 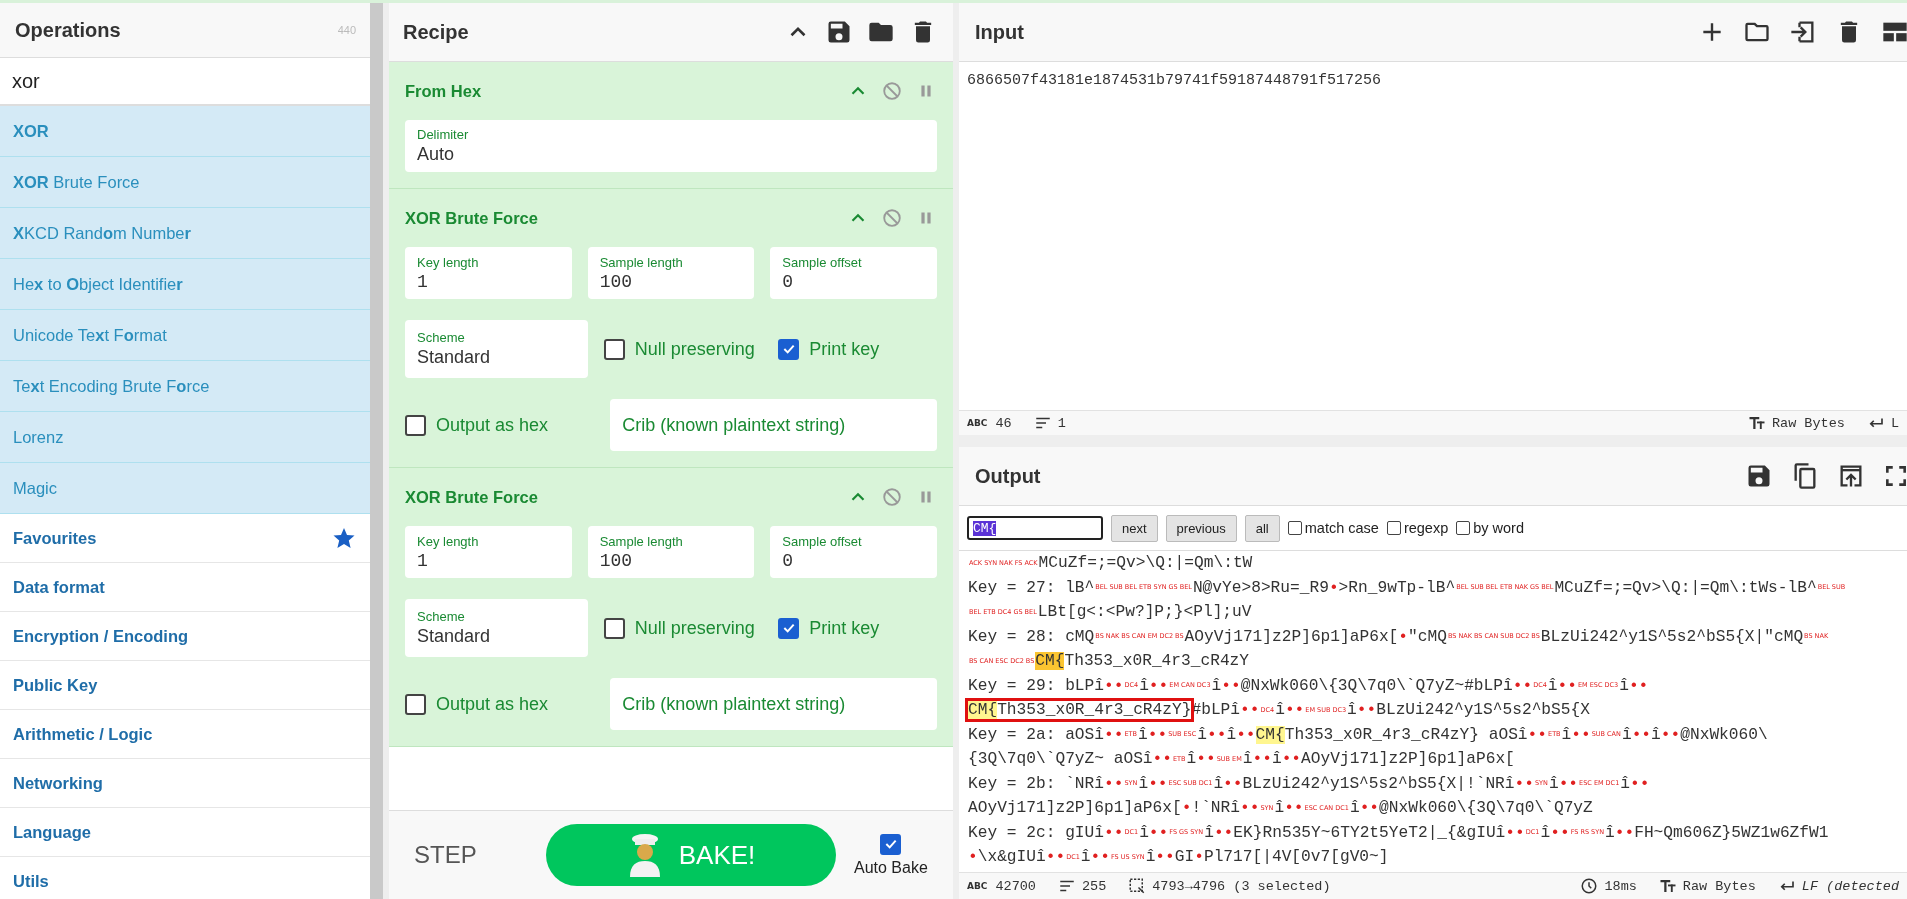 I want to click on fullscreen-icon, so click(x=1895, y=476).